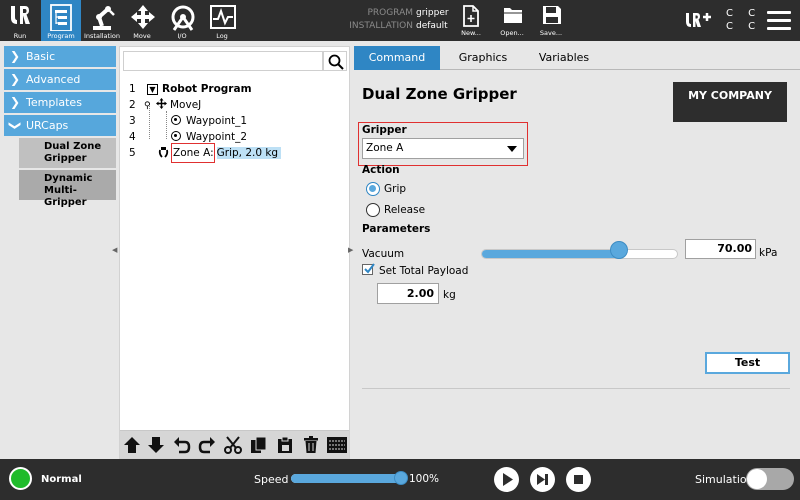  What do you see at coordinates (163, 152) in the screenshot?
I see `gripper-icon` at bounding box center [163, 152].